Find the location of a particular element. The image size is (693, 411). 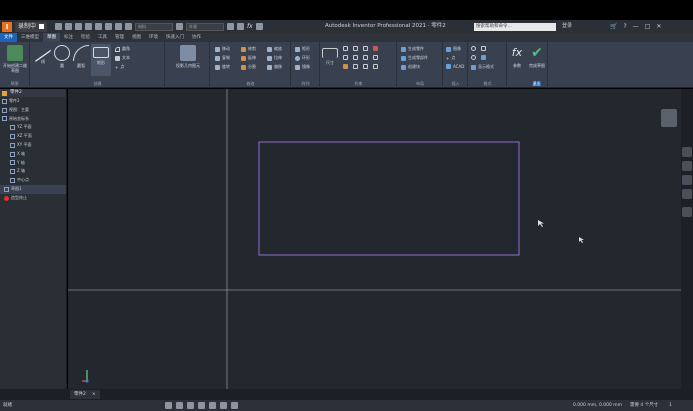

navigation-wheel-icon is located at coordinates (687, 152).